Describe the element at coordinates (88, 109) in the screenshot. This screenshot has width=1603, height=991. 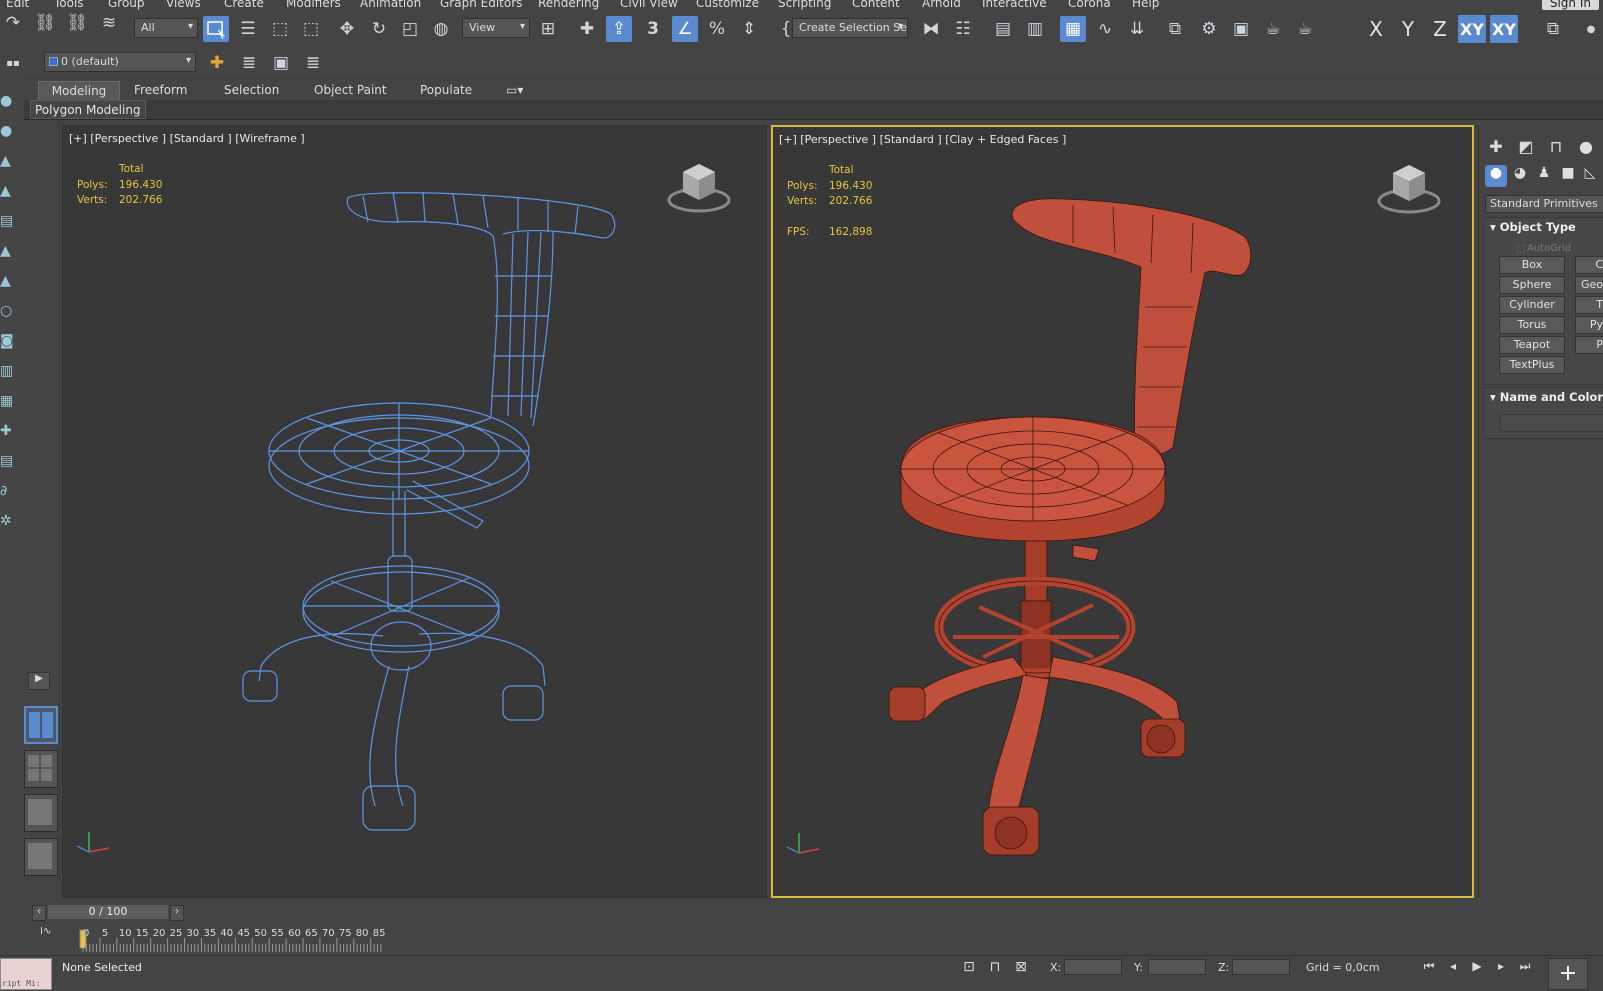
I see `polygon-modeling-panel: Polygon Modeling` at that location.